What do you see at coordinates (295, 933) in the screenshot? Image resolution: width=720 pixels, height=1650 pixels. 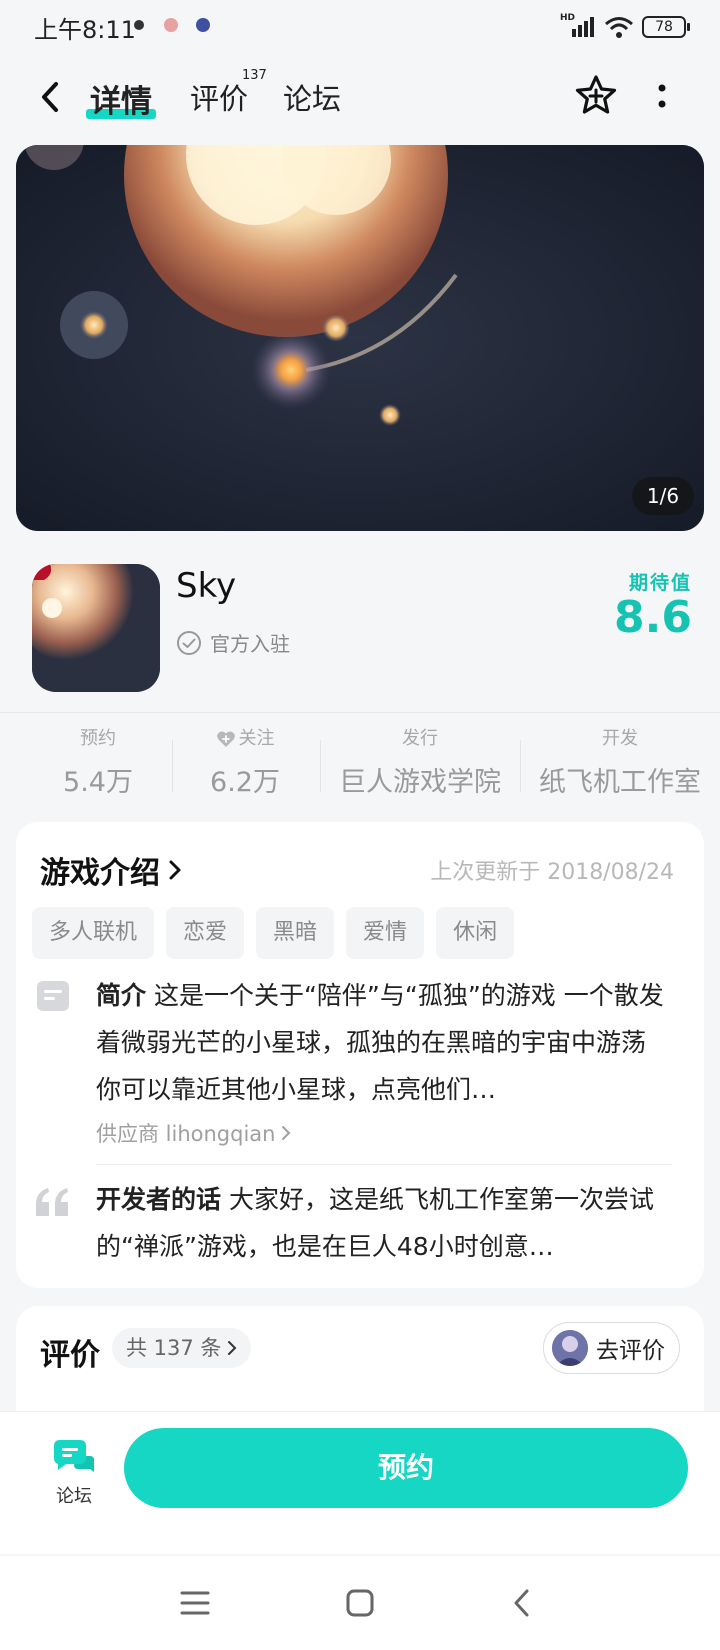 I see `tag: 黑暗` at bounding box center [295, 933].